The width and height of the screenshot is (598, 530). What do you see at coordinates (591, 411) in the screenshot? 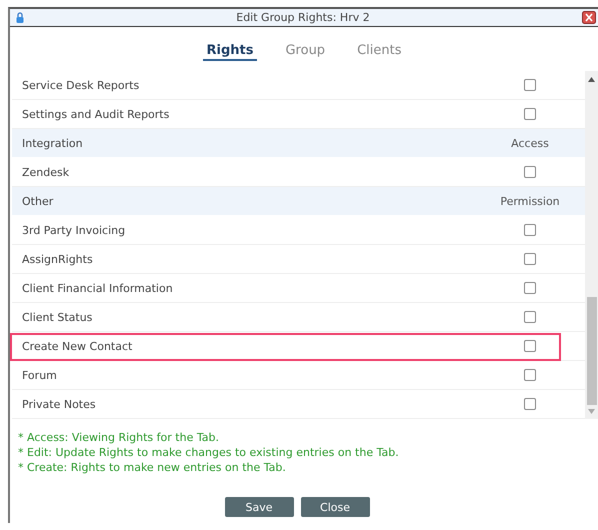
I see `scroll-down-icon` at bounding box center [591, 411].